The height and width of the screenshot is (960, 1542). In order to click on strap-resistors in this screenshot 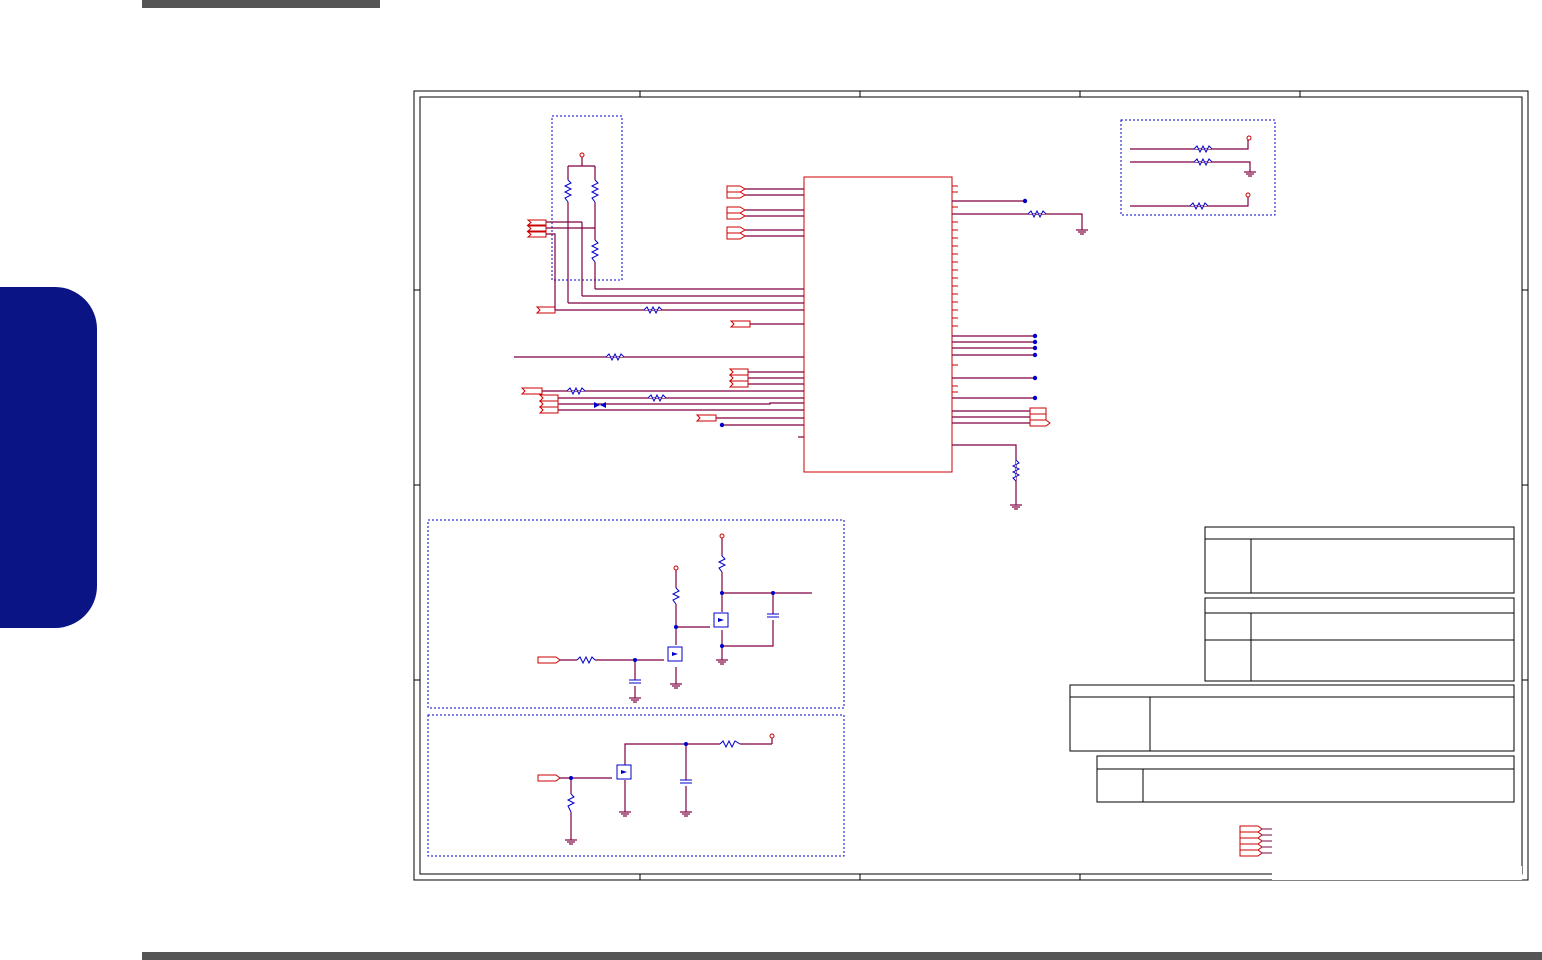, I will do `click(1201, 177)`.